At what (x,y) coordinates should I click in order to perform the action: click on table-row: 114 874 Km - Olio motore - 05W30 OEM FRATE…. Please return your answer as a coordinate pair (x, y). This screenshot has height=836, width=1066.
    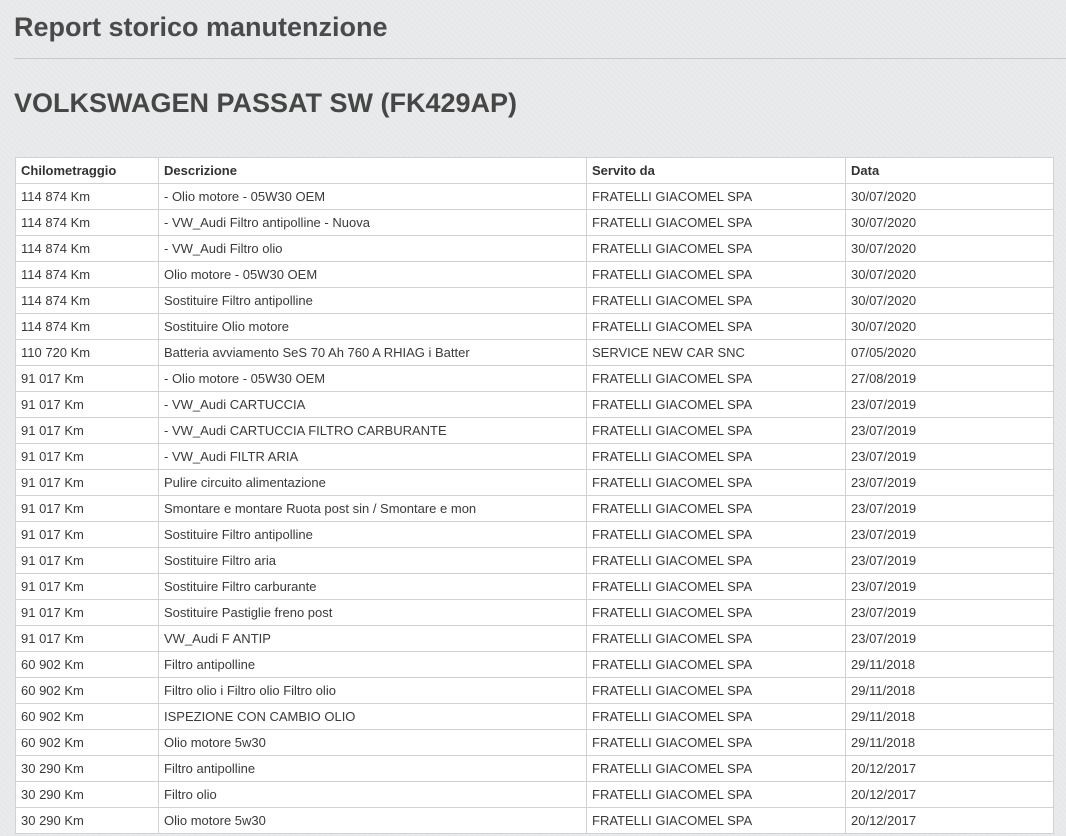
    Looking at the image, I should click on (534, 196).